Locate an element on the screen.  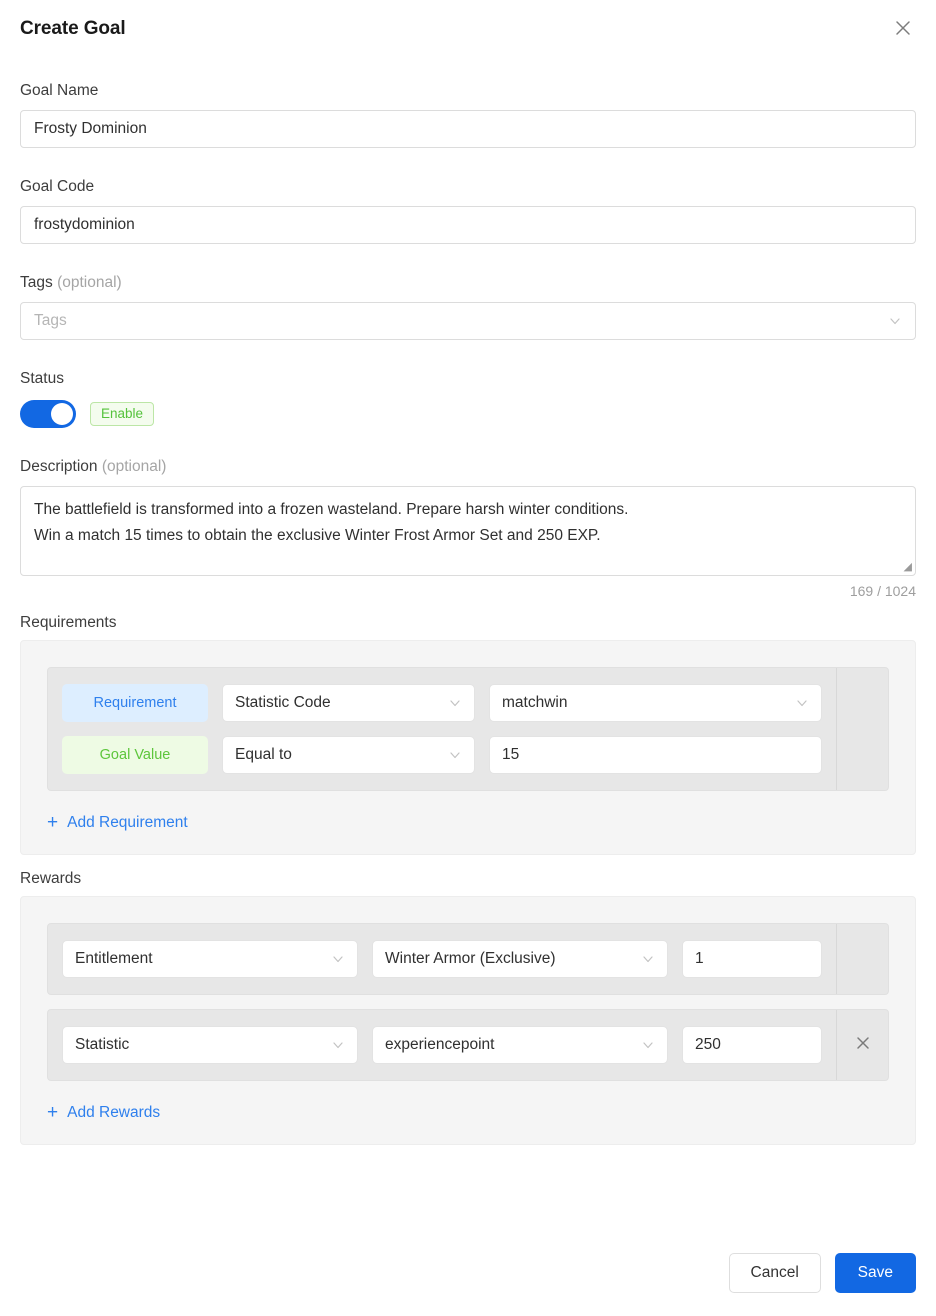
add-requirement-label: Add Requirement is located at coordinates (127, 822).